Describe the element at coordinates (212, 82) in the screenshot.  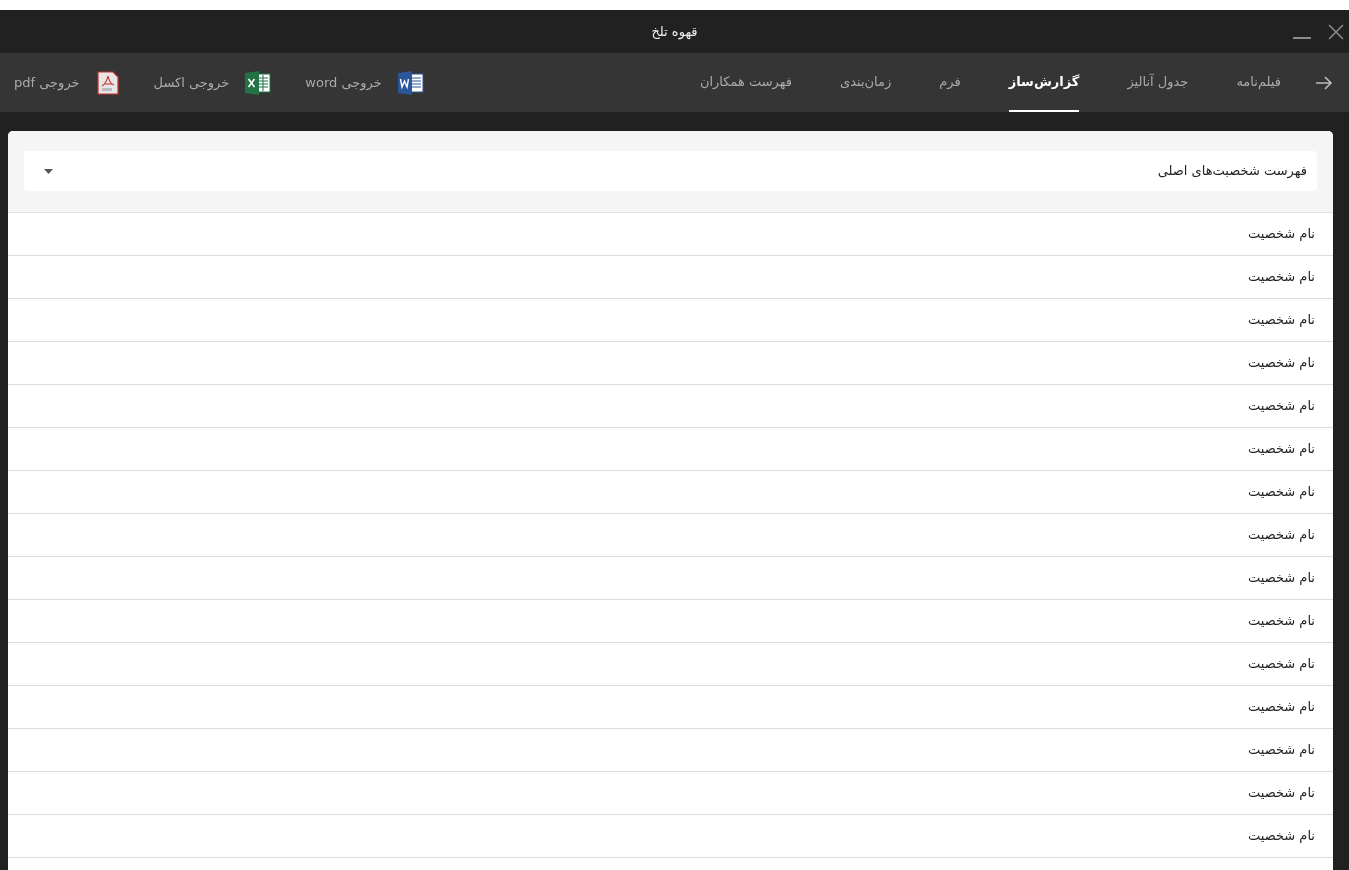
I see `export-button: خروجی اکسل` at that location.